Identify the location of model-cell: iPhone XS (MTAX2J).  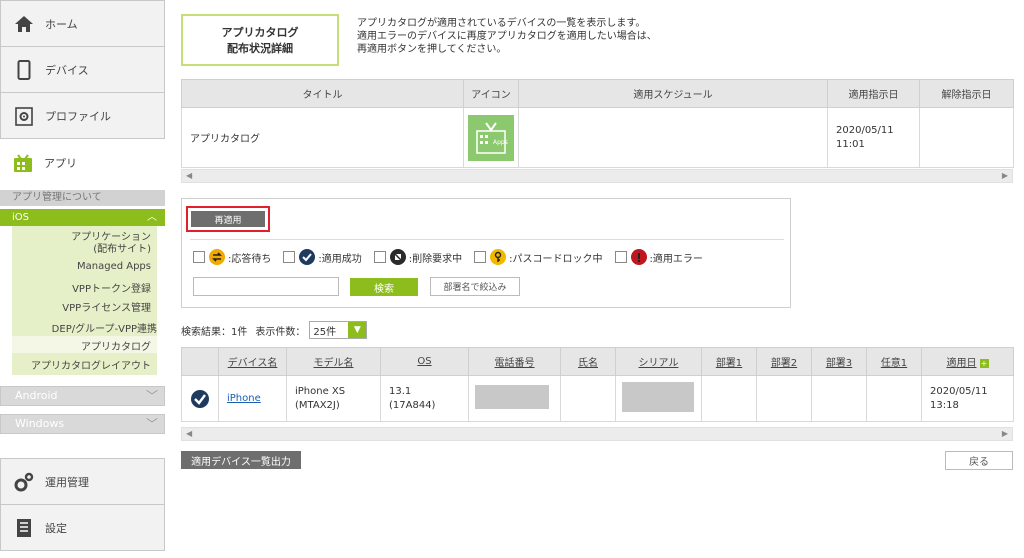
(333, 398).